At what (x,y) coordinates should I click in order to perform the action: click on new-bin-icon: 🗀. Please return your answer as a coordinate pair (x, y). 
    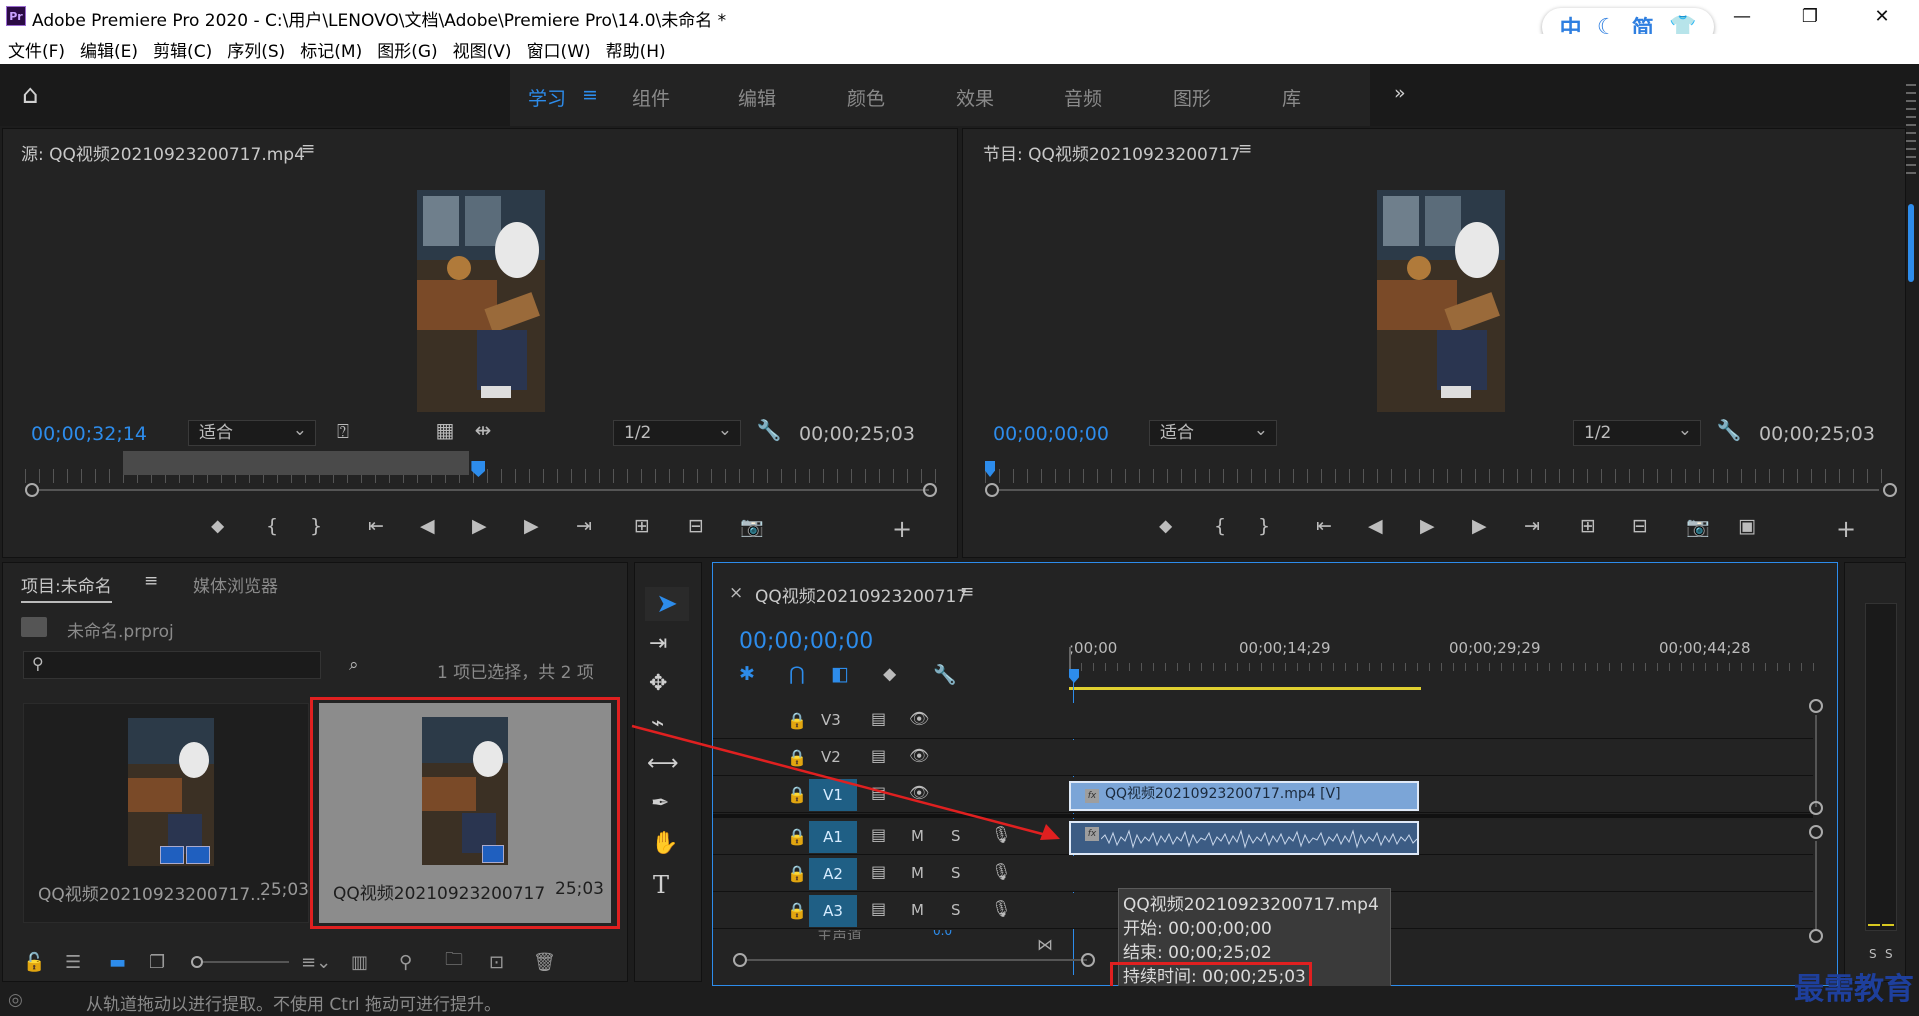
    Looking at the image, I should click on (467, 962).